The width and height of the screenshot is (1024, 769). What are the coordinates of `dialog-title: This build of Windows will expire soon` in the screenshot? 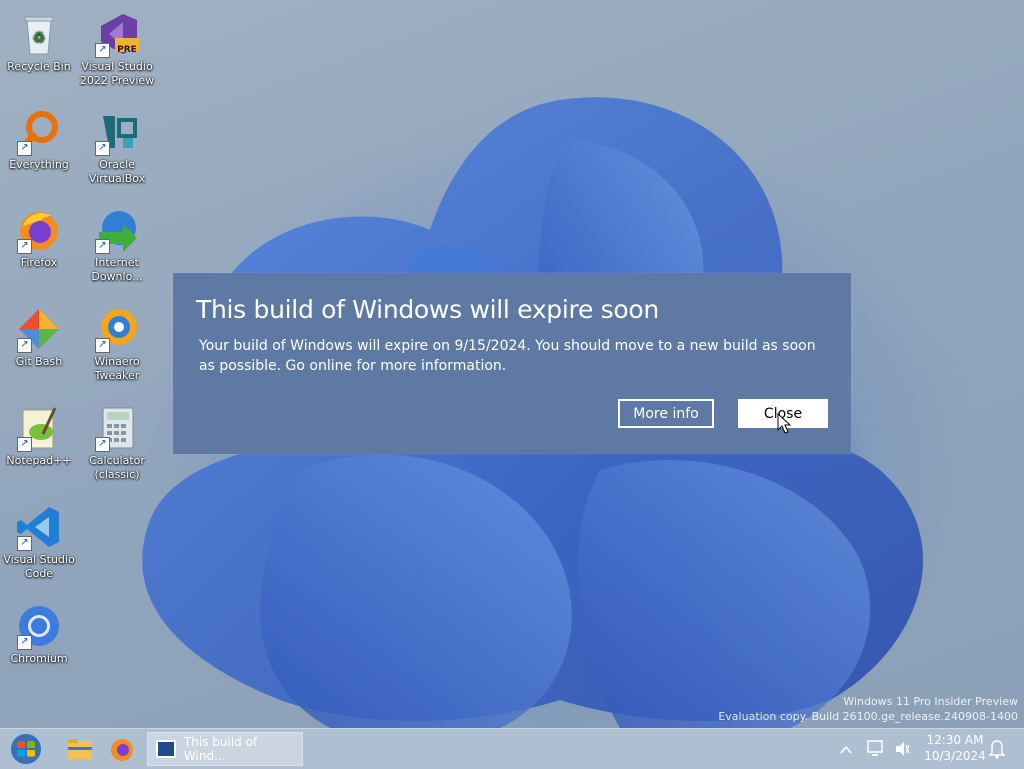 It's located at (427, 309).